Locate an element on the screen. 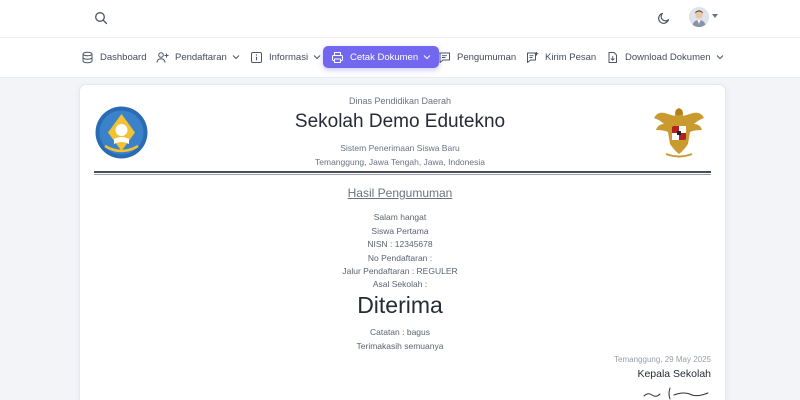 This screenshot has height=400, width=800. system-name: Sistem Penerimaan Siswa Baru is located at coordinates (400, 148).